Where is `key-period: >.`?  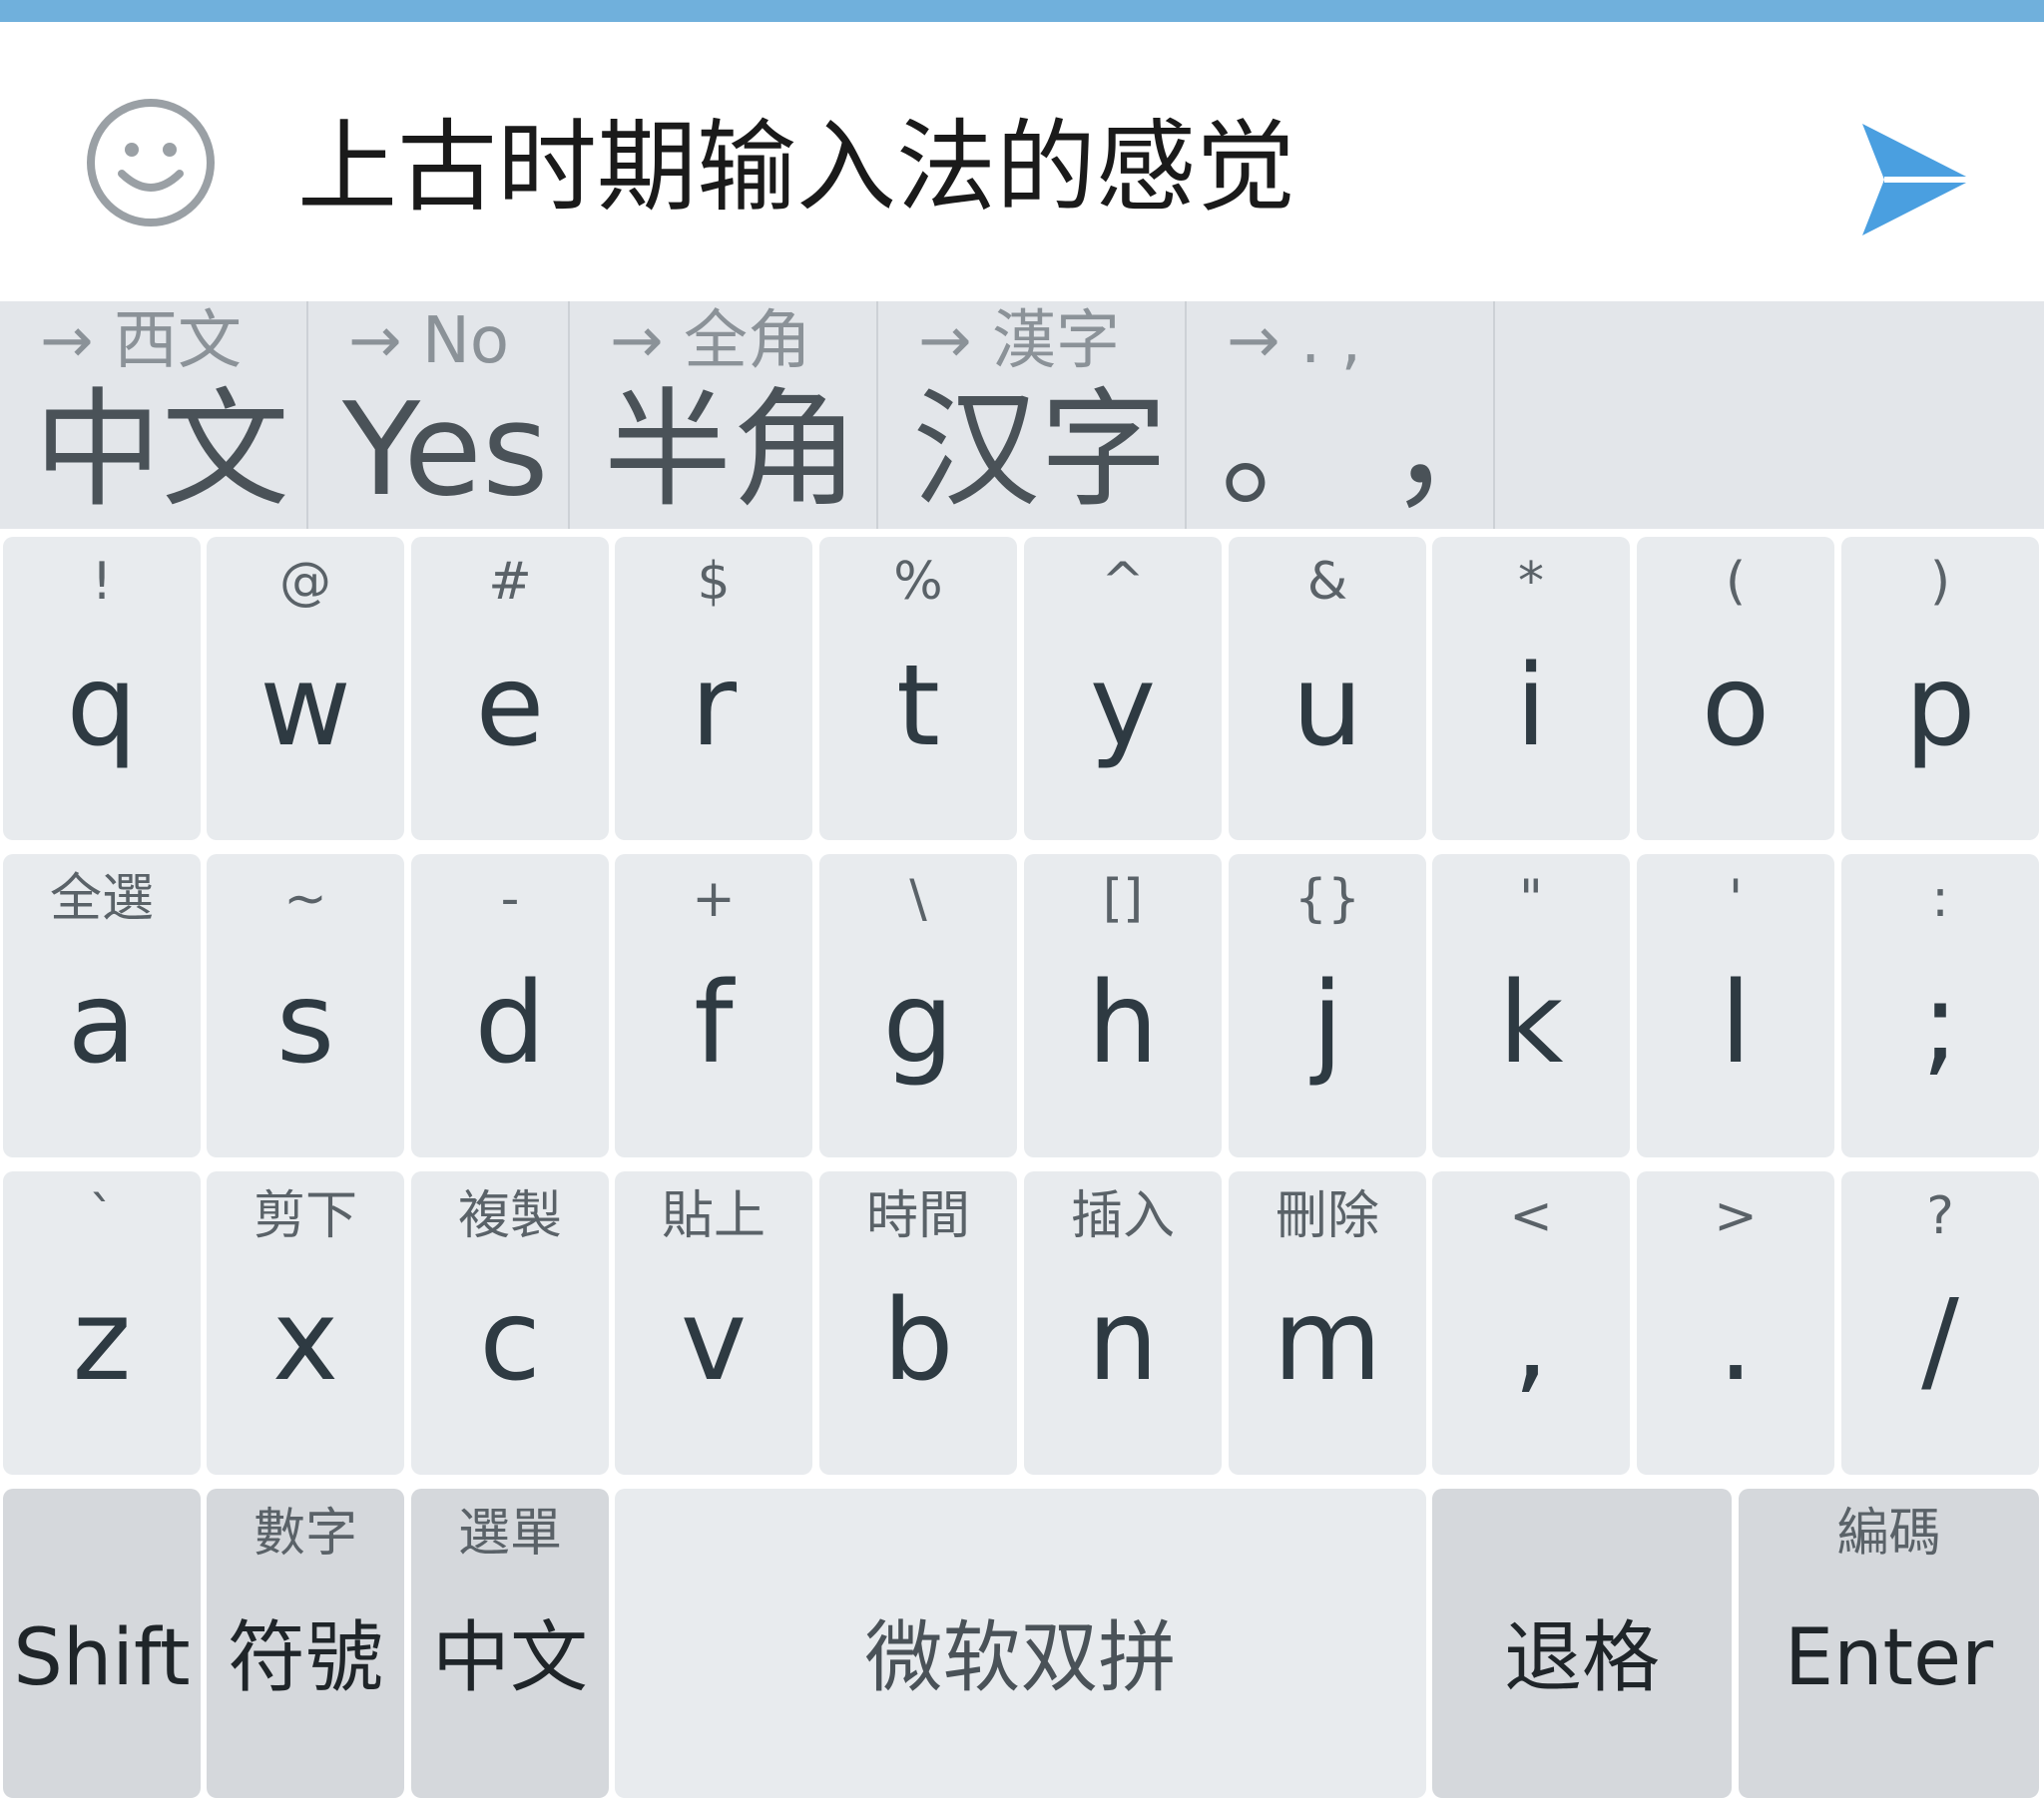
key-period: >. is located at coordinates (1735, 1323).